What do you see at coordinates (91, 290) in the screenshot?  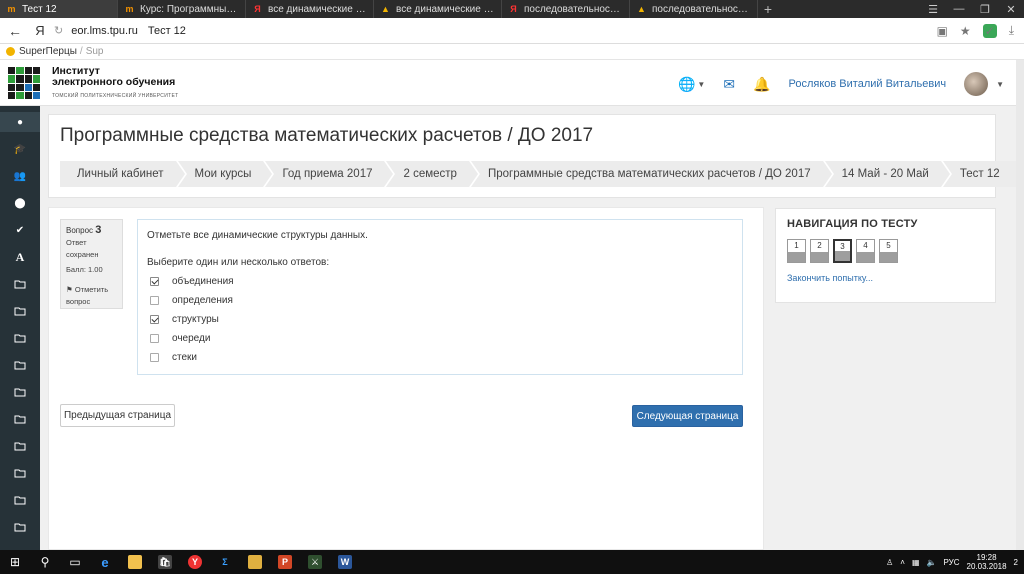 I see `flag-question-button: ⚑ Отметить` at bounding box center [91, 290].